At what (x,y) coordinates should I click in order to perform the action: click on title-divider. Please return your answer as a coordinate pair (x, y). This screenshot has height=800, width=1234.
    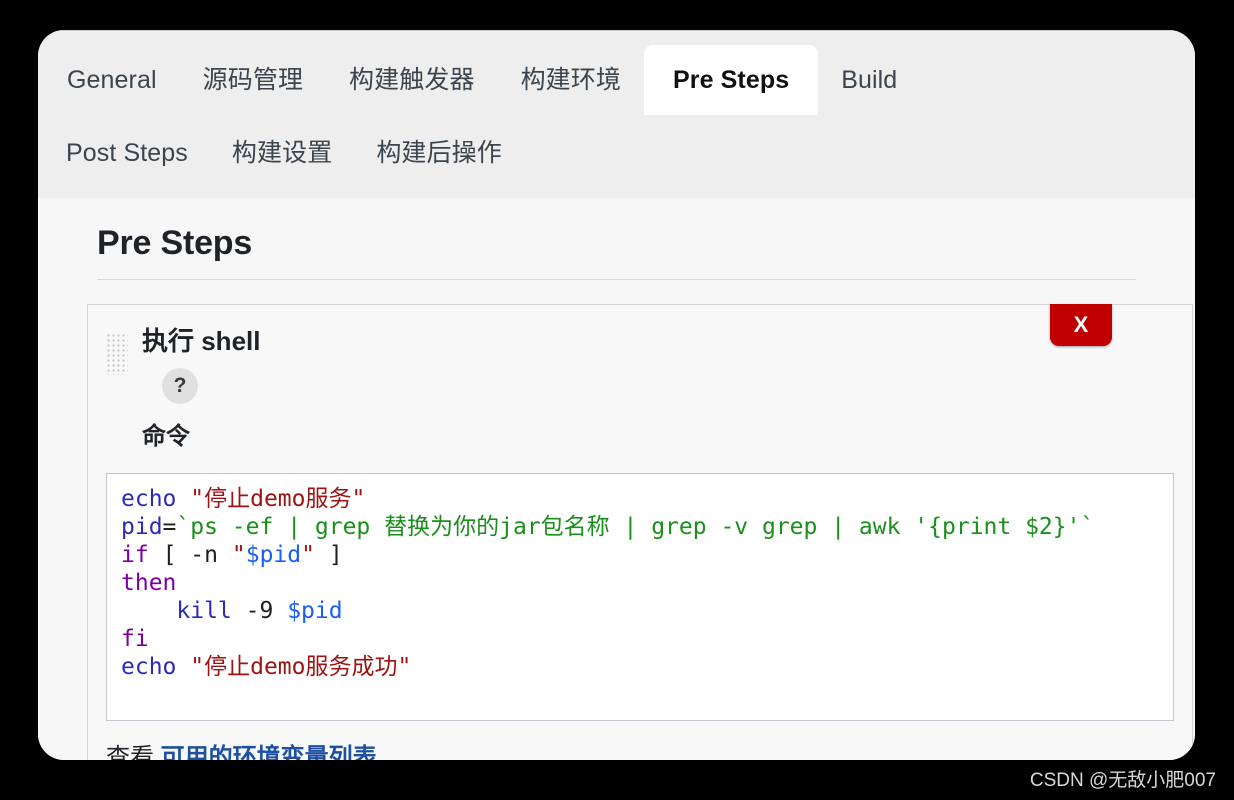
    Looking at the image, I should click on (616, 279).